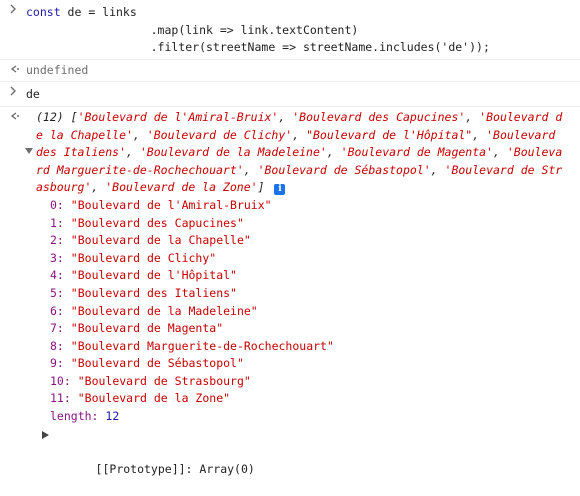 Image resolution: width=580 pixels, height=496 pixels. Describe the element at coordinates (57, 222) in the screenshot. I see `entry-index: 1:` at that location.